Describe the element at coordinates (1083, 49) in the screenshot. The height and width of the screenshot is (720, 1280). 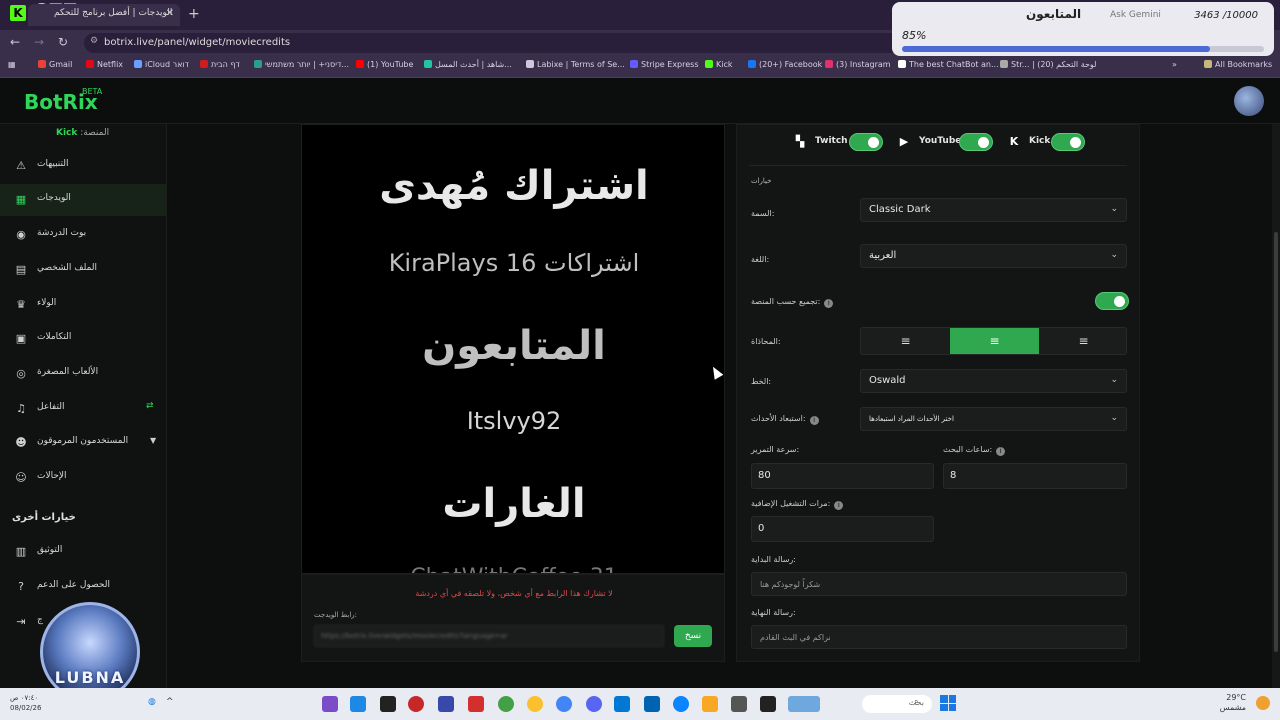
I see `overlay-progress-bar` at that location.